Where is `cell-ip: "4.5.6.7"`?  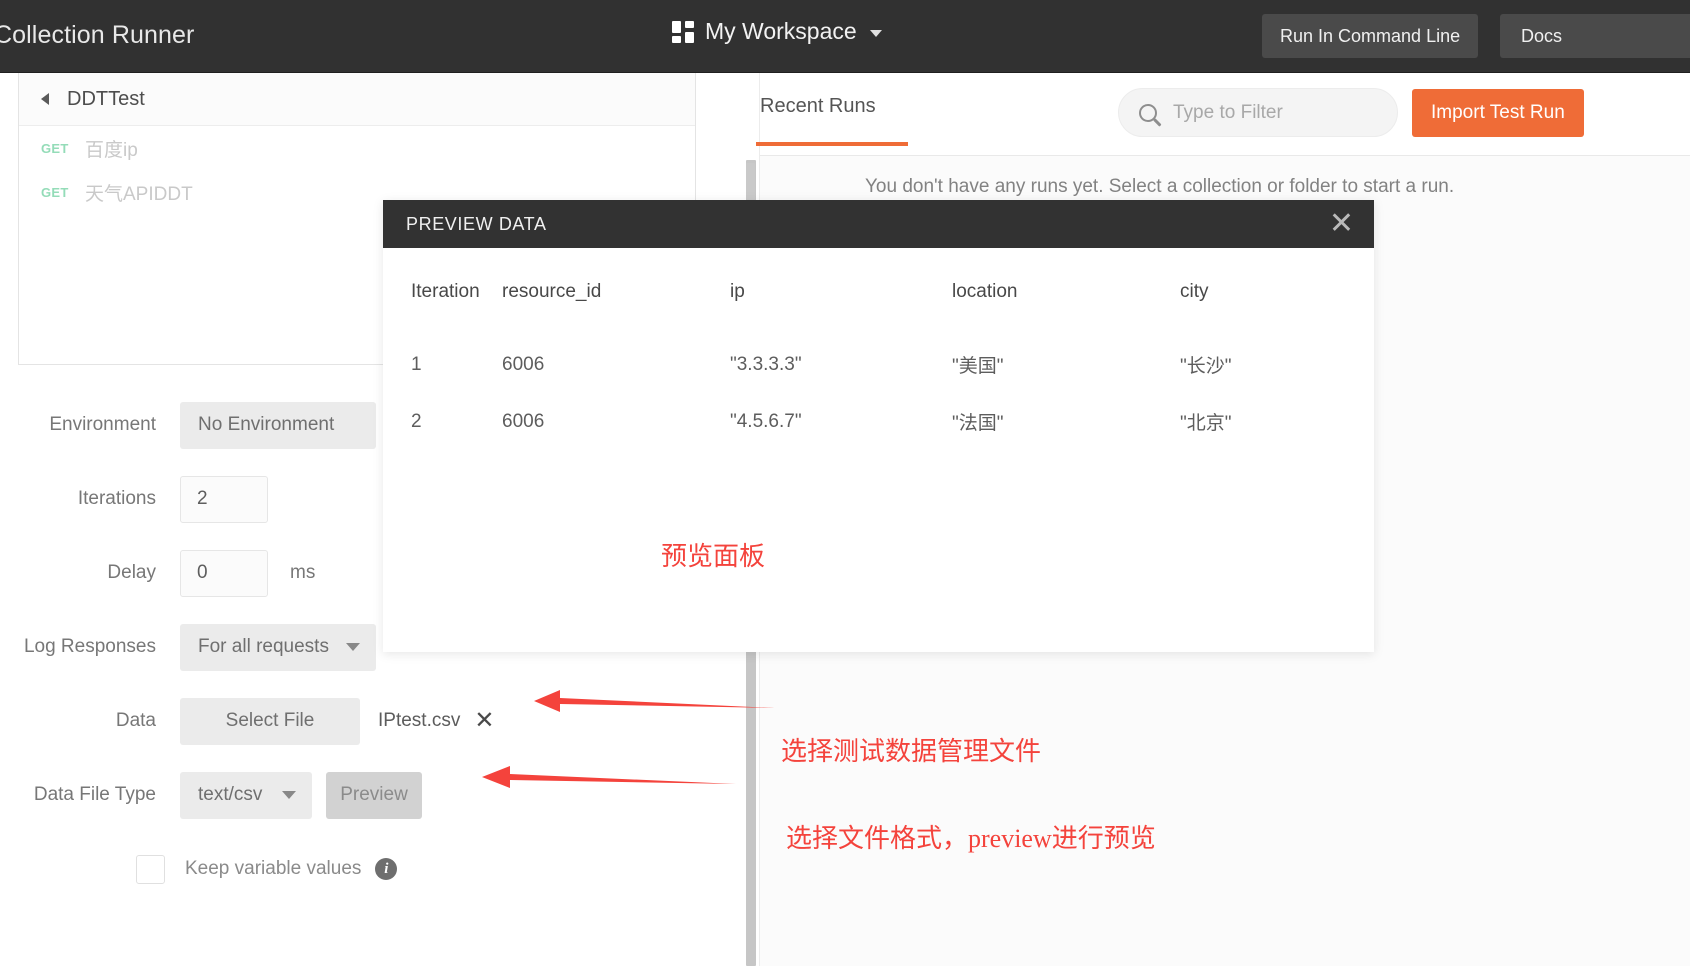
cell-ip: "4.5.6.7" is located at coordinates (766, 421).